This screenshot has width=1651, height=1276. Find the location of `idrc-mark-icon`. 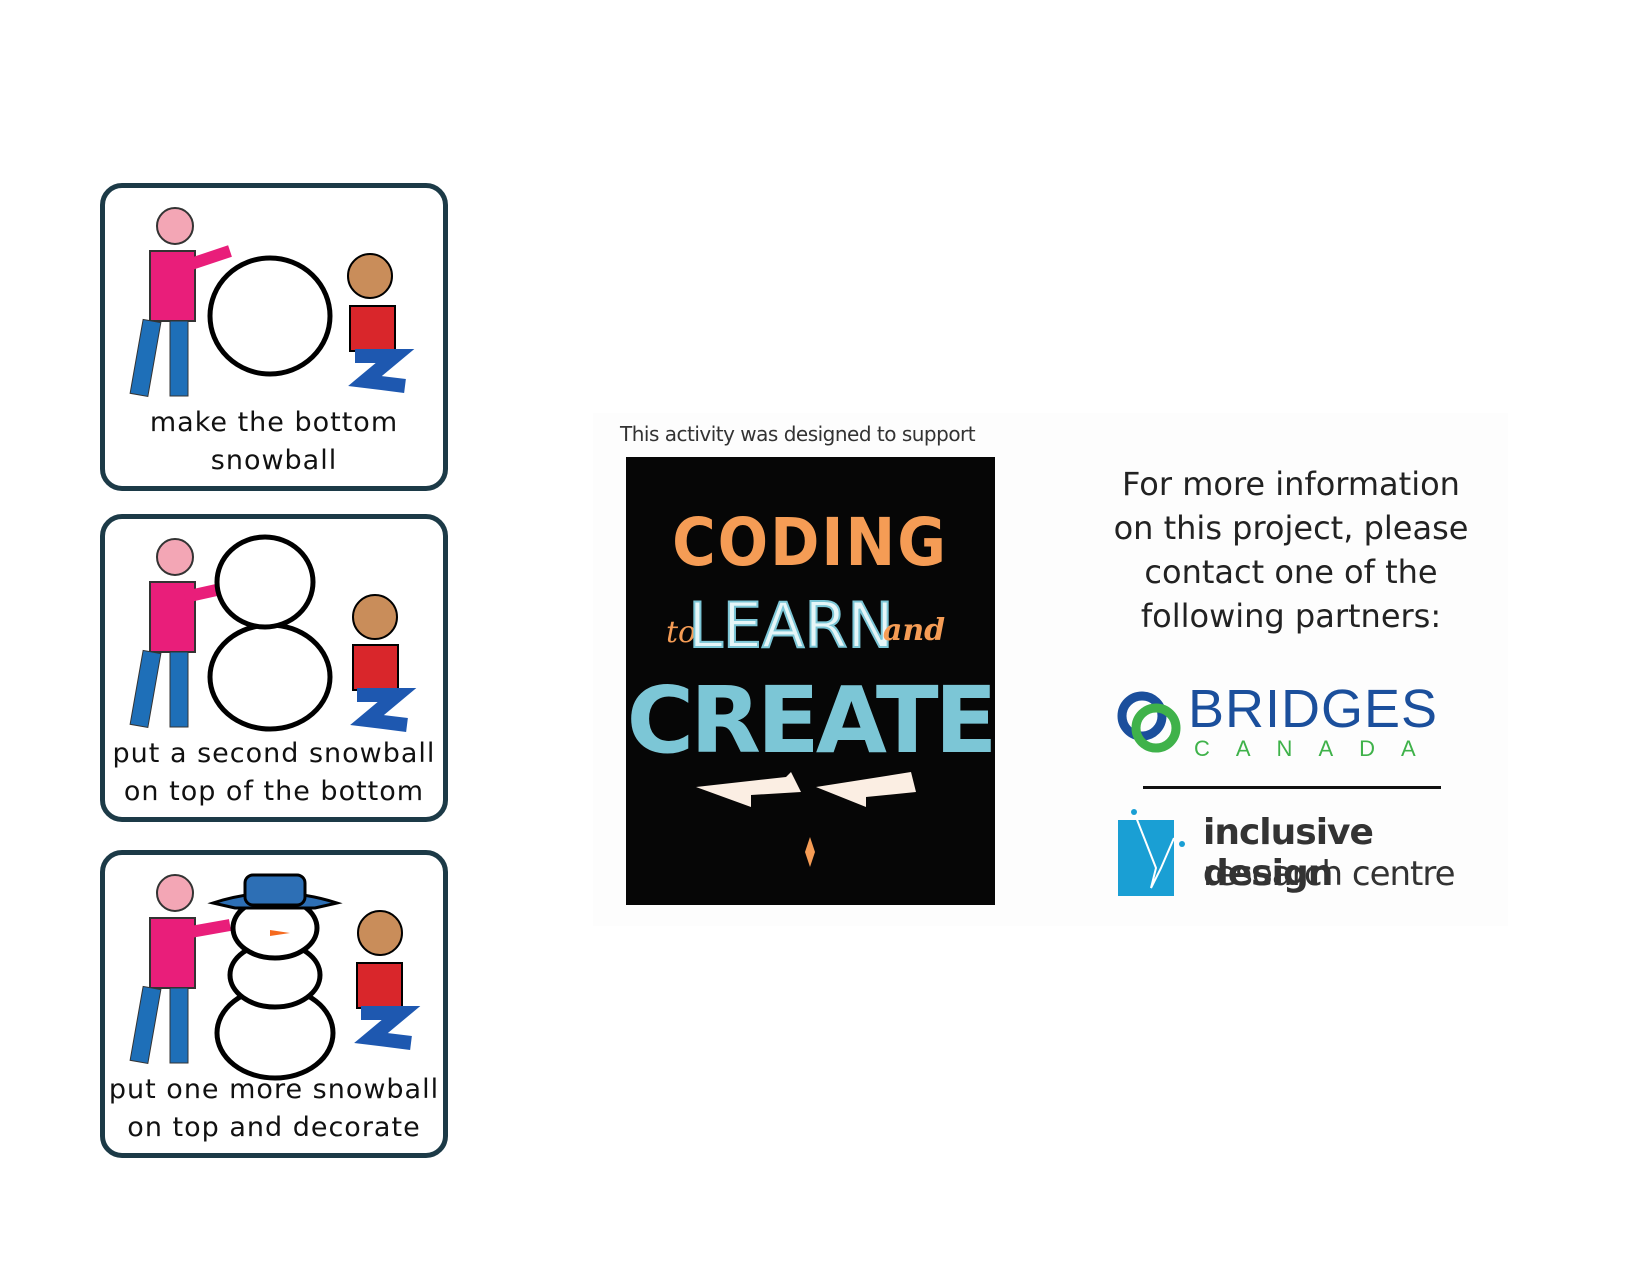

idrc-mark-icon is located at coordinates (1151, 852).